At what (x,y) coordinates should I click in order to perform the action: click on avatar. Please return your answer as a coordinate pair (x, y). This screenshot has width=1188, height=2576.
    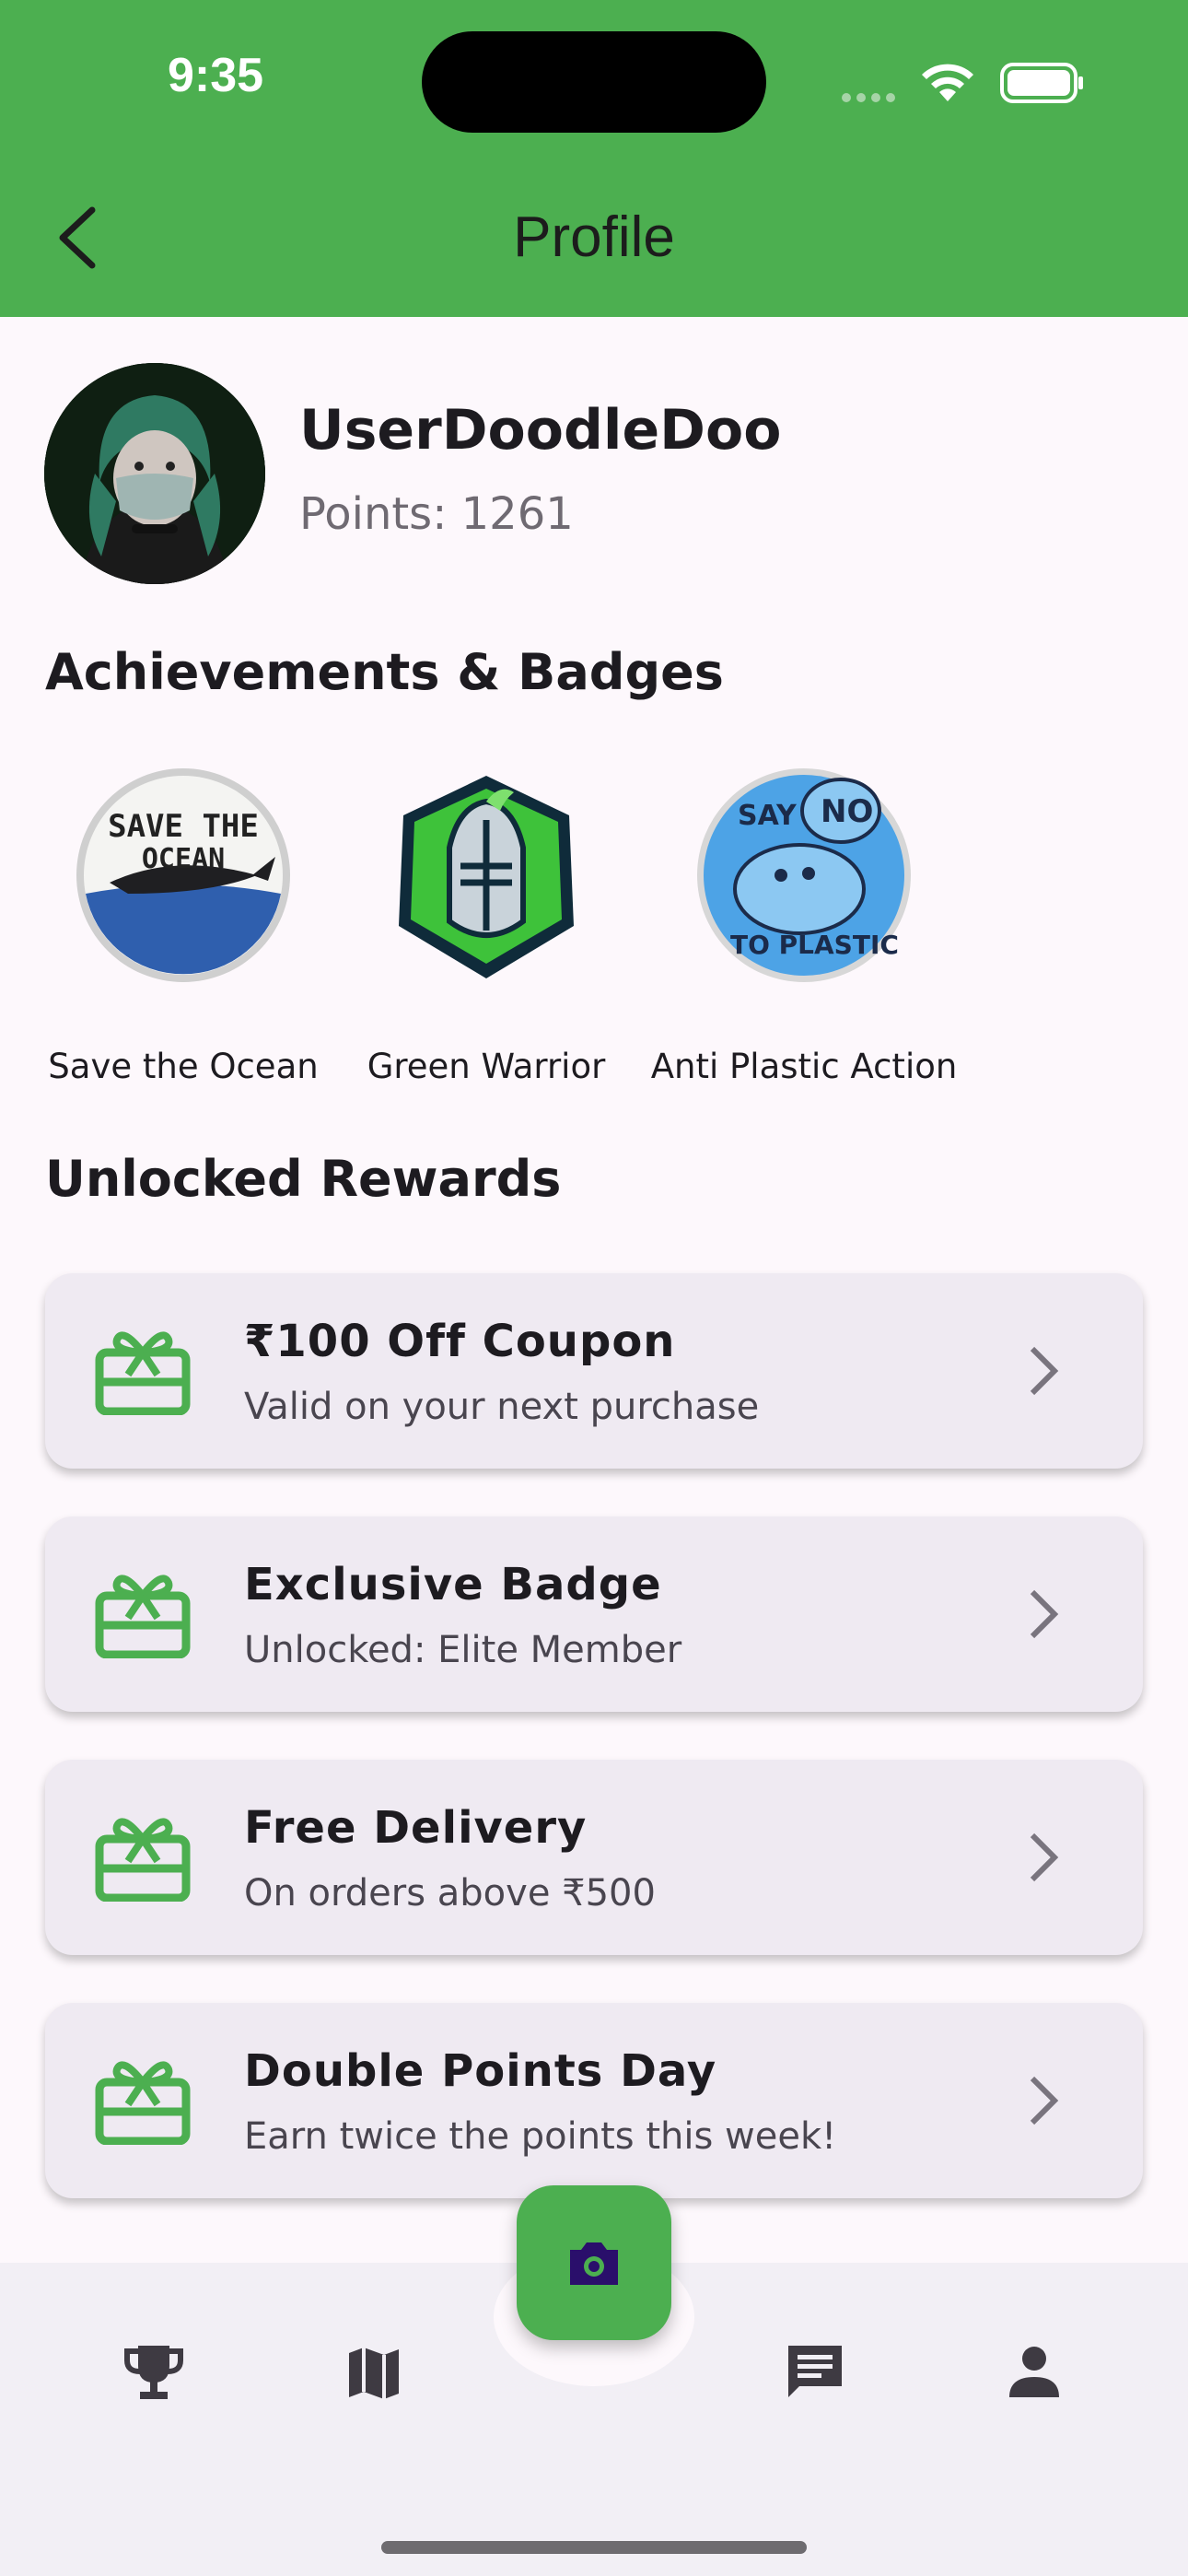
    Looking at the image, I should click on (154, 473).